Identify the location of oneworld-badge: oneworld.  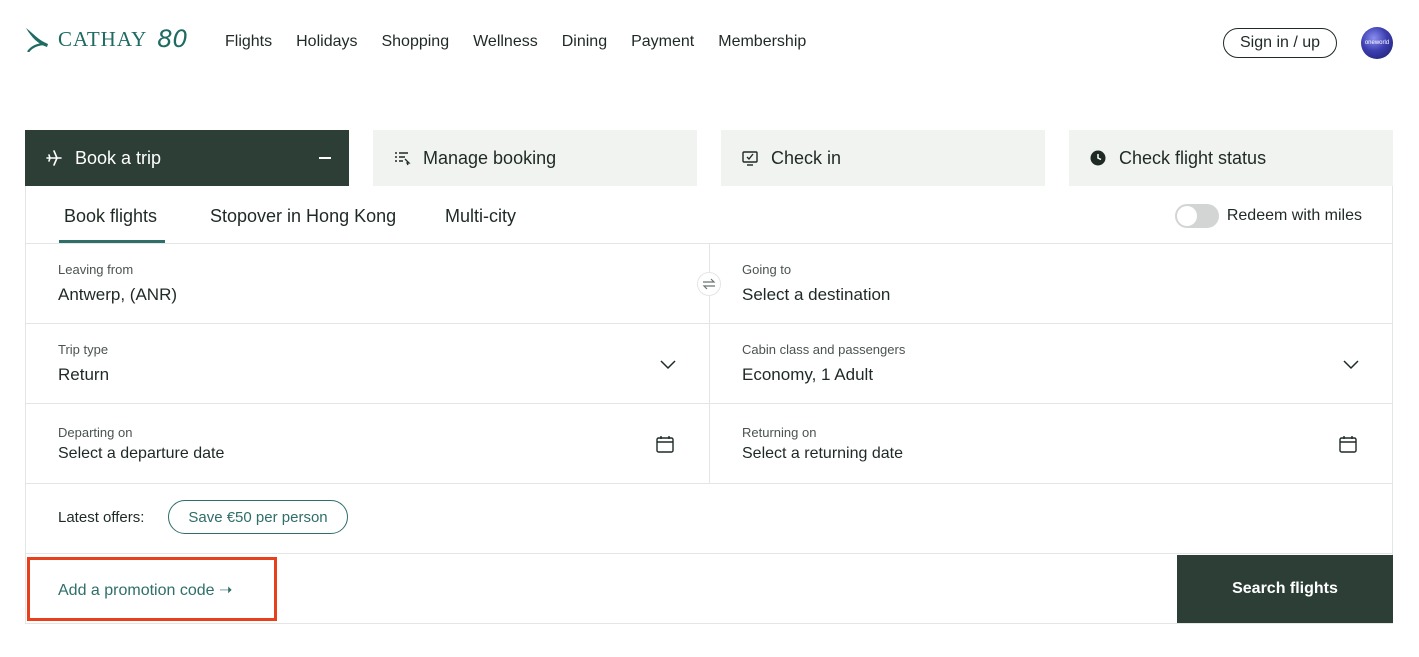
(1377, 43).